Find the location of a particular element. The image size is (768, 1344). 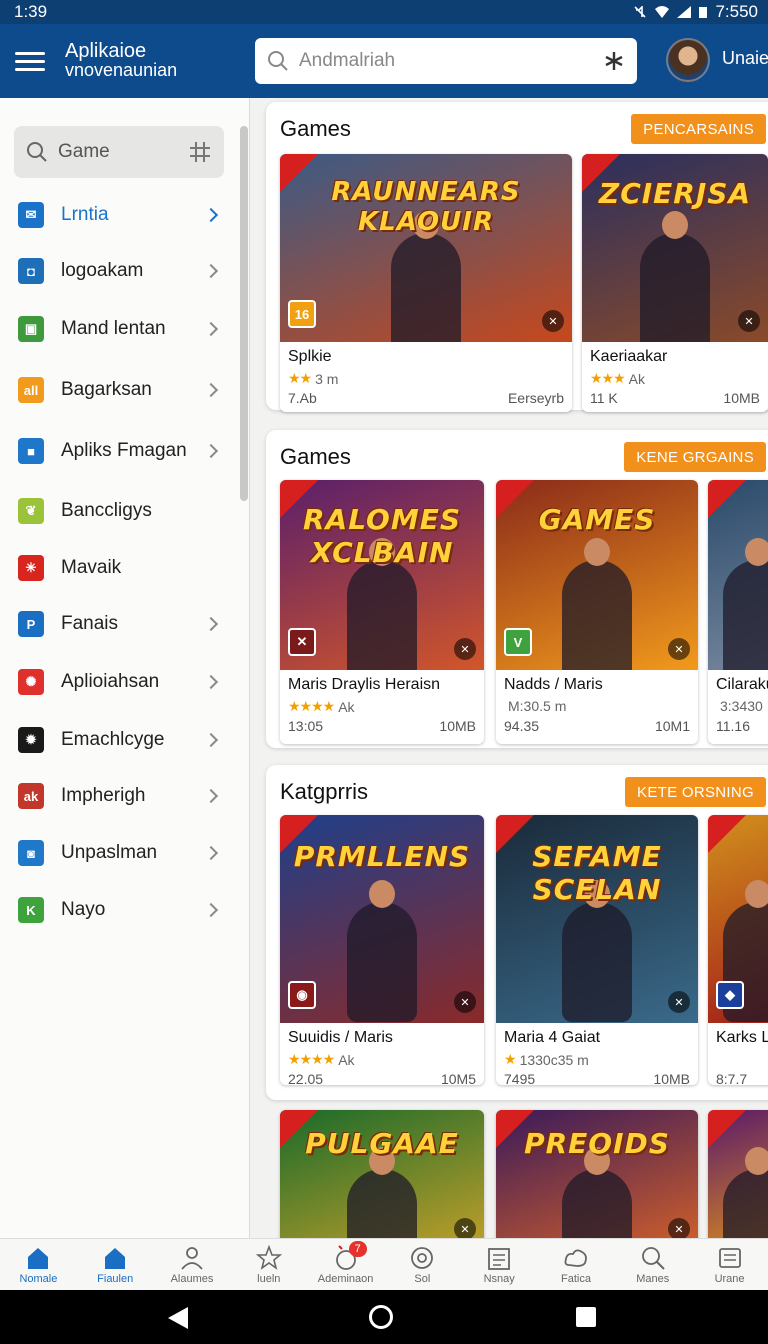

section-4: PULGAAE ✕ PREOIDS ✕ is located at coordinates (517, 1173).